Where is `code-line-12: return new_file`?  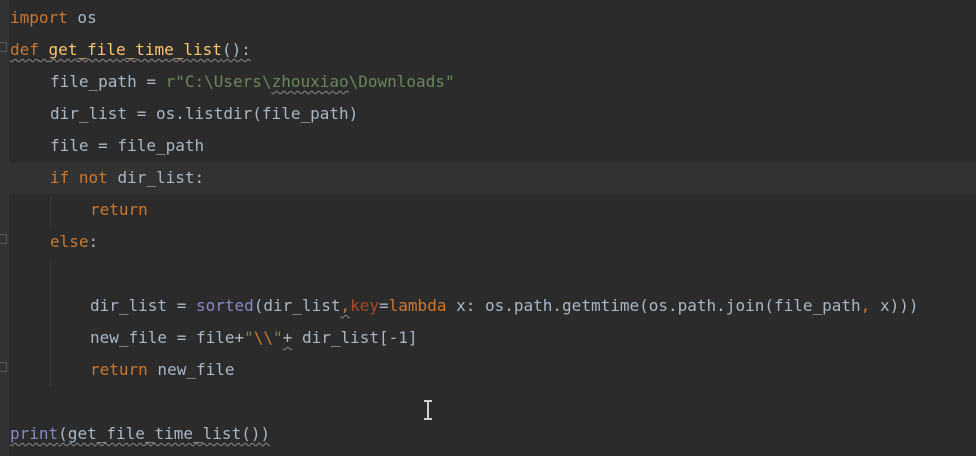
code-line-12: return new_file is located at coordinates (488, 370).